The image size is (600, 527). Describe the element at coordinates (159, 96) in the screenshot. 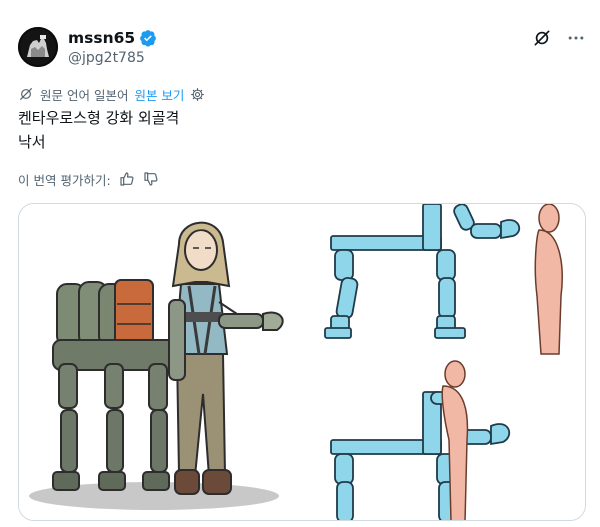

I see `view-original-link: 원본 보기` at that location.